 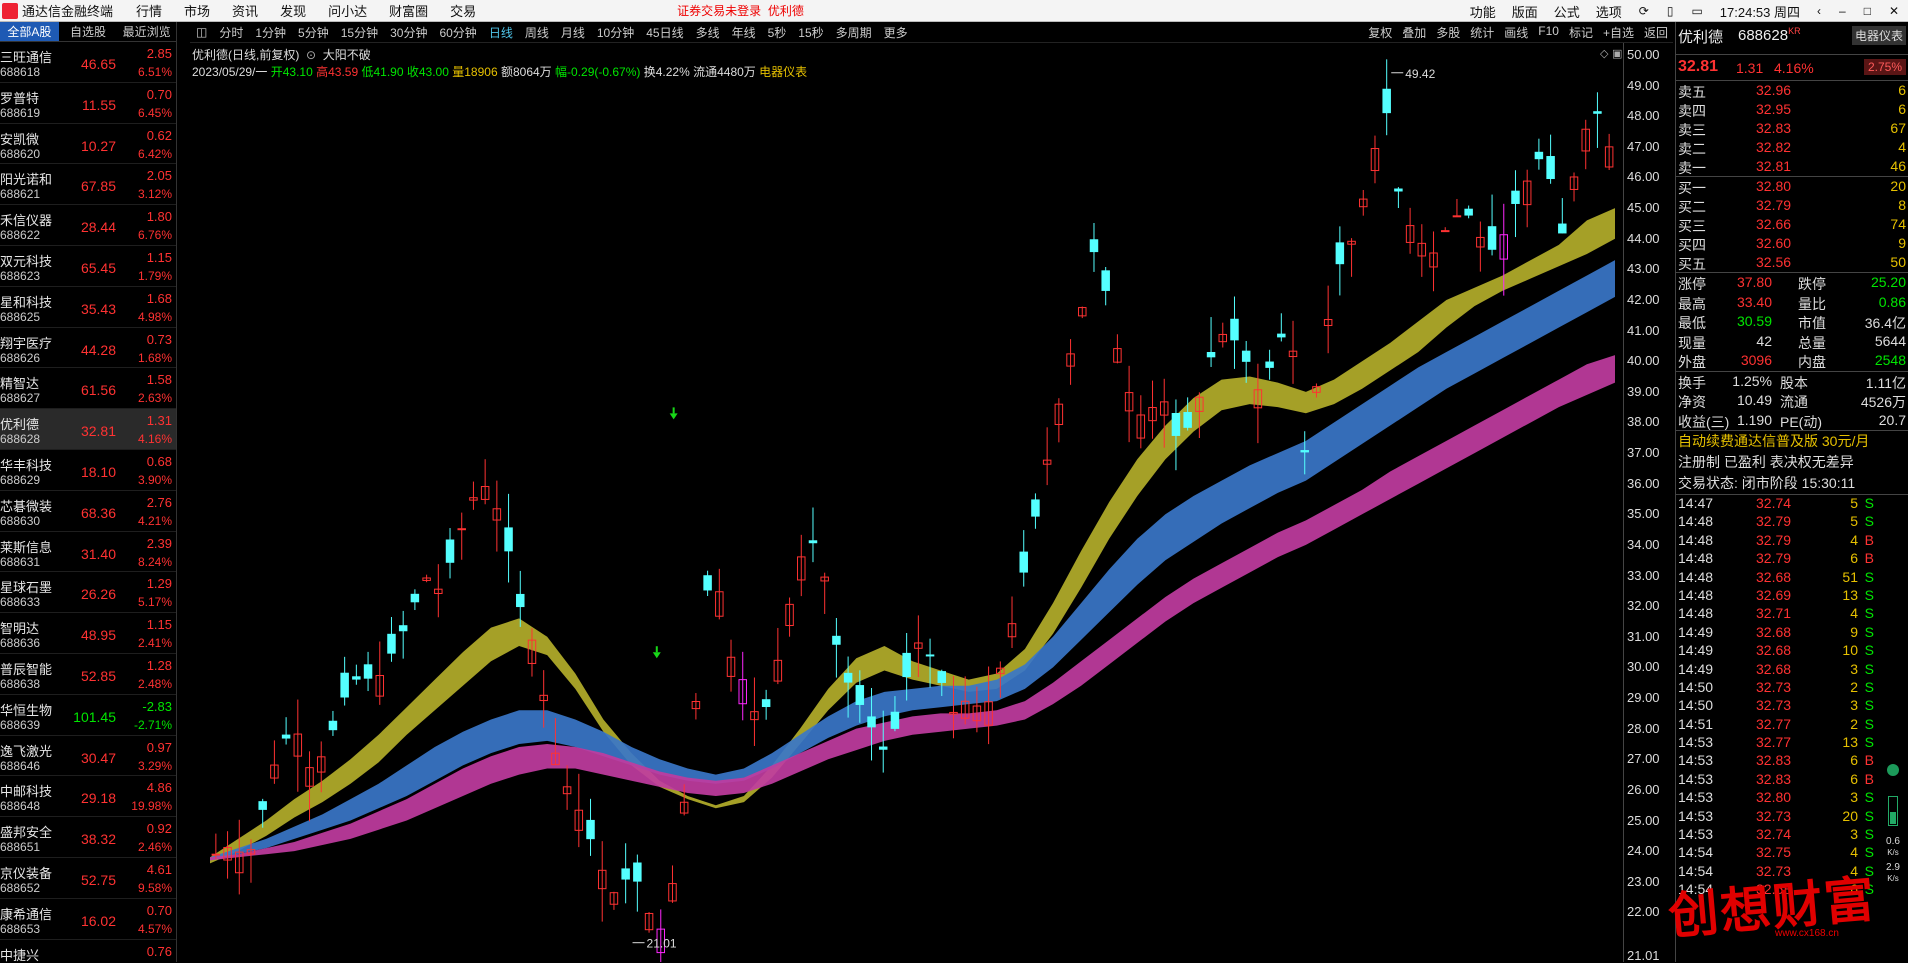 I want to click on candle-body, so click(x=707, y=583).